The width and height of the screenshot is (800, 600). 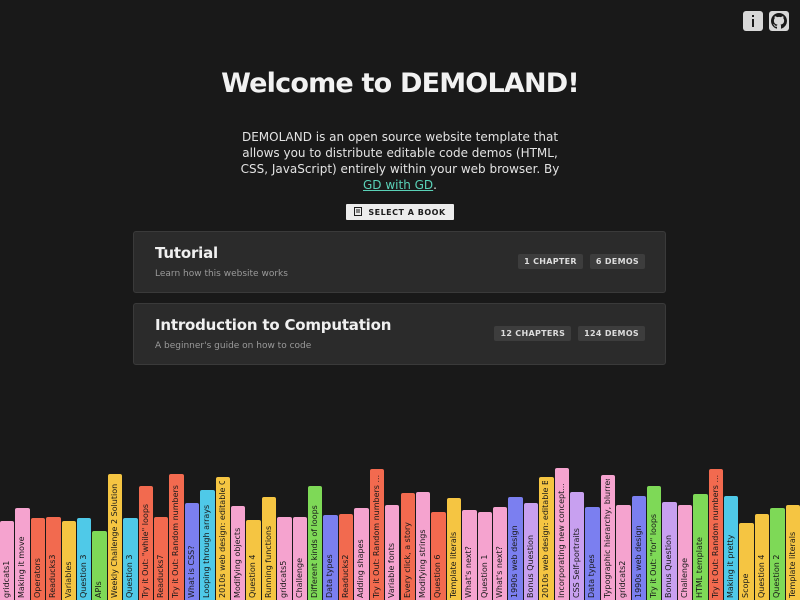 I want to click on shelf-book-label: Question 3, so click(x=84, y=576).